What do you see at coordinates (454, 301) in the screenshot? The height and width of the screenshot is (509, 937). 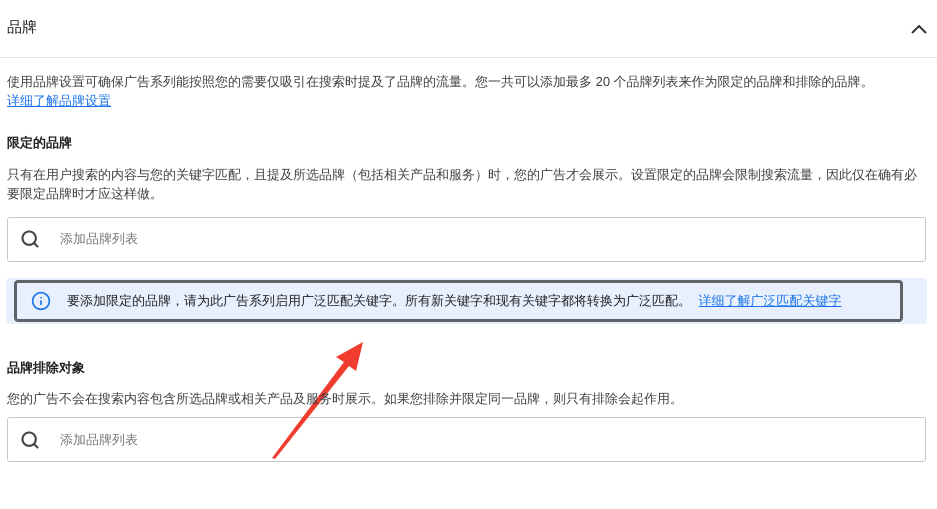 I see `banner-text: 要添加限定的品牌，请为此广告系列启用广泛匹配关键字。所有新关键字和现有关键字都将转换为广泛匹配。 详细了解广泛匹配关键字` at bounding box center [454, 301].